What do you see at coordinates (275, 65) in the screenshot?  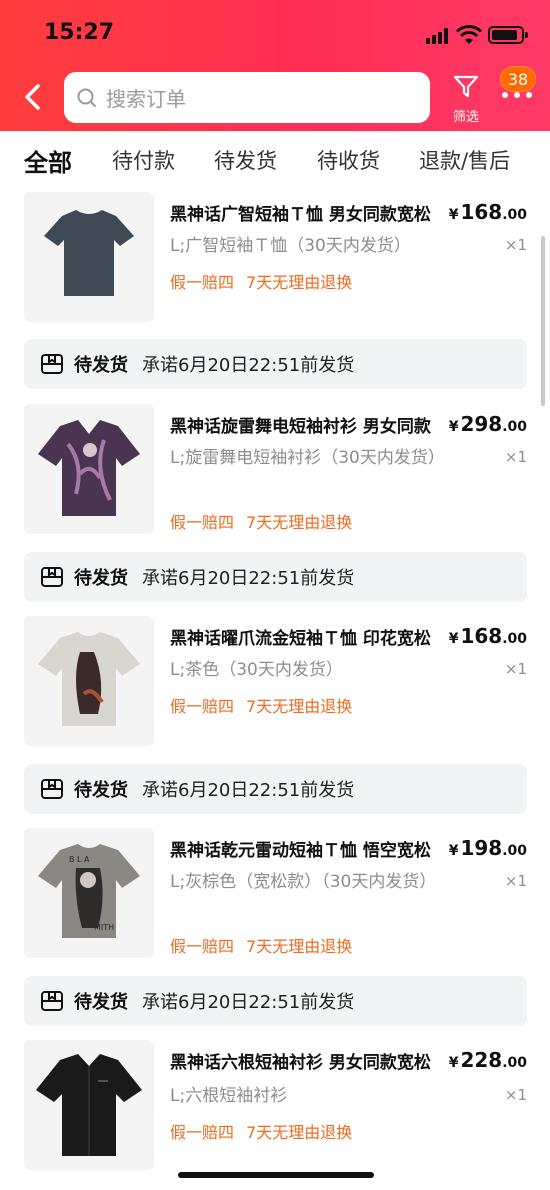 I see `header: 15:27 搜索订单 筛选 38` at bounding box center [275, 65].